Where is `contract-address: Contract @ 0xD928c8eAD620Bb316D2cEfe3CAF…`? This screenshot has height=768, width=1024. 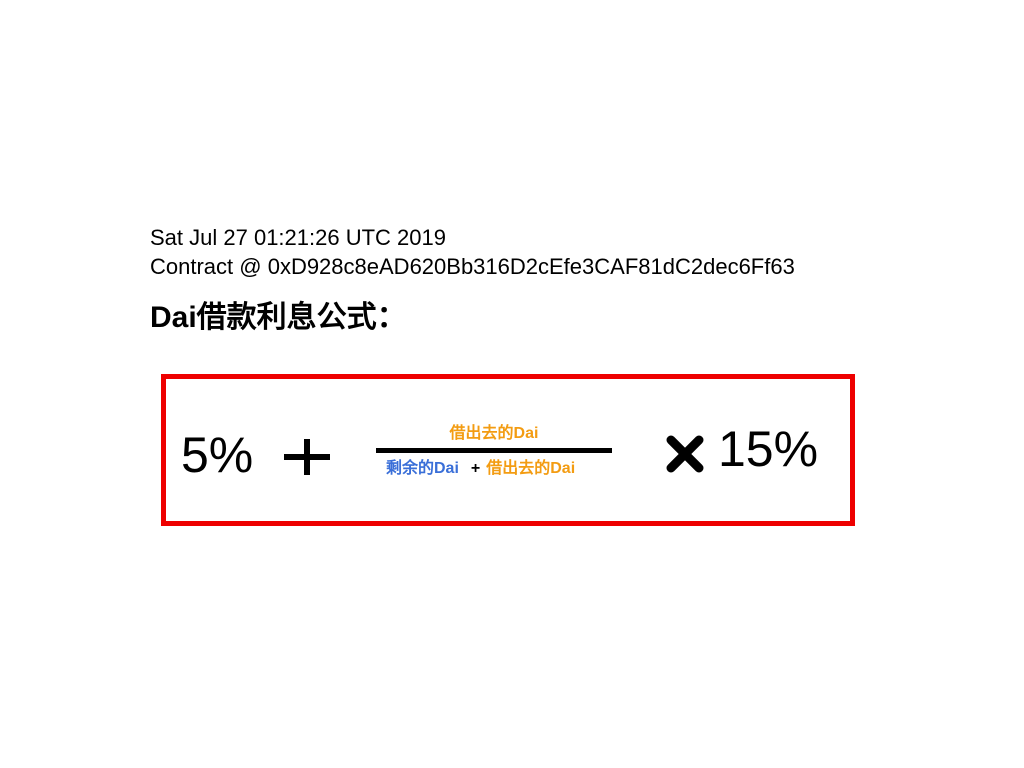
contract-address: Contract @ 0xD928c8eAD620Bb316D2cEfe3CAF… is located at coordinates (472, 266).